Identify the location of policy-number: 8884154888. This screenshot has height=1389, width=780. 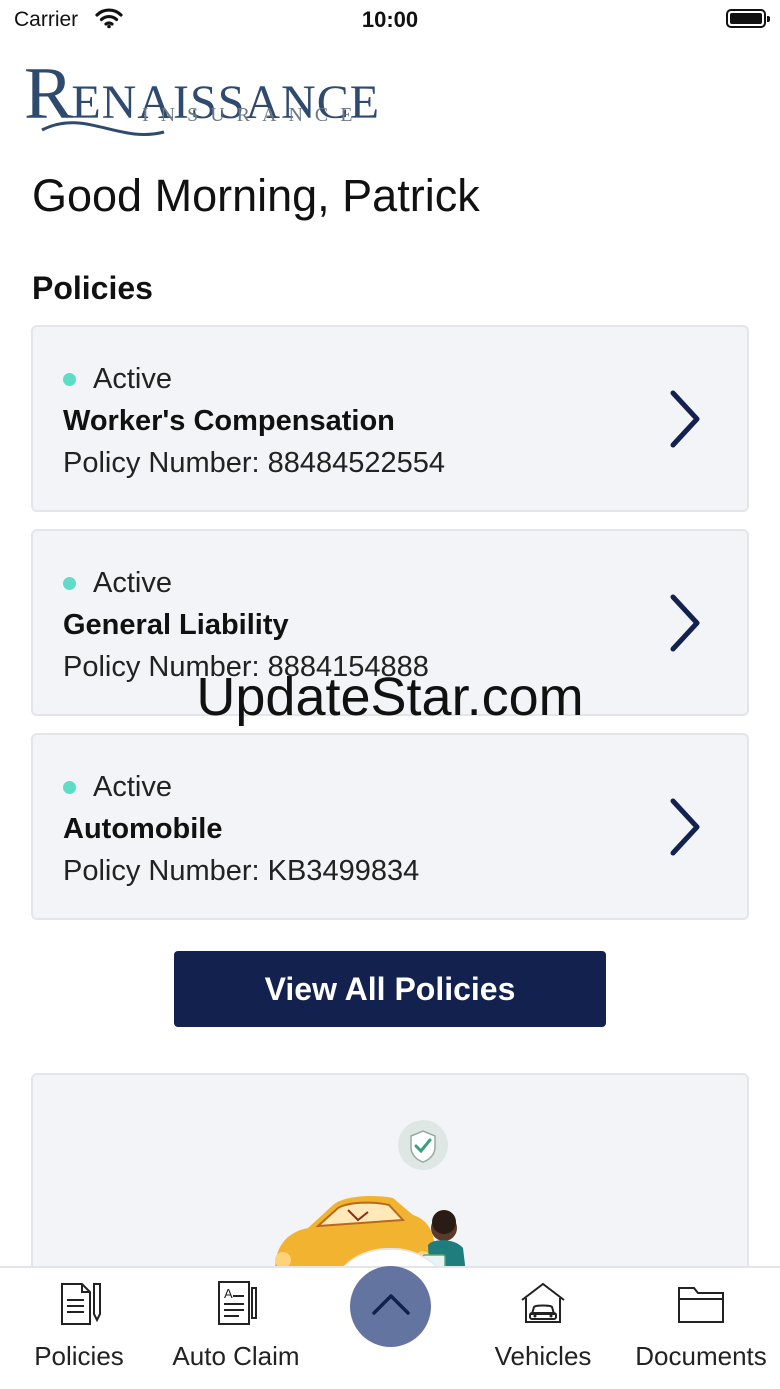
(348, 667).